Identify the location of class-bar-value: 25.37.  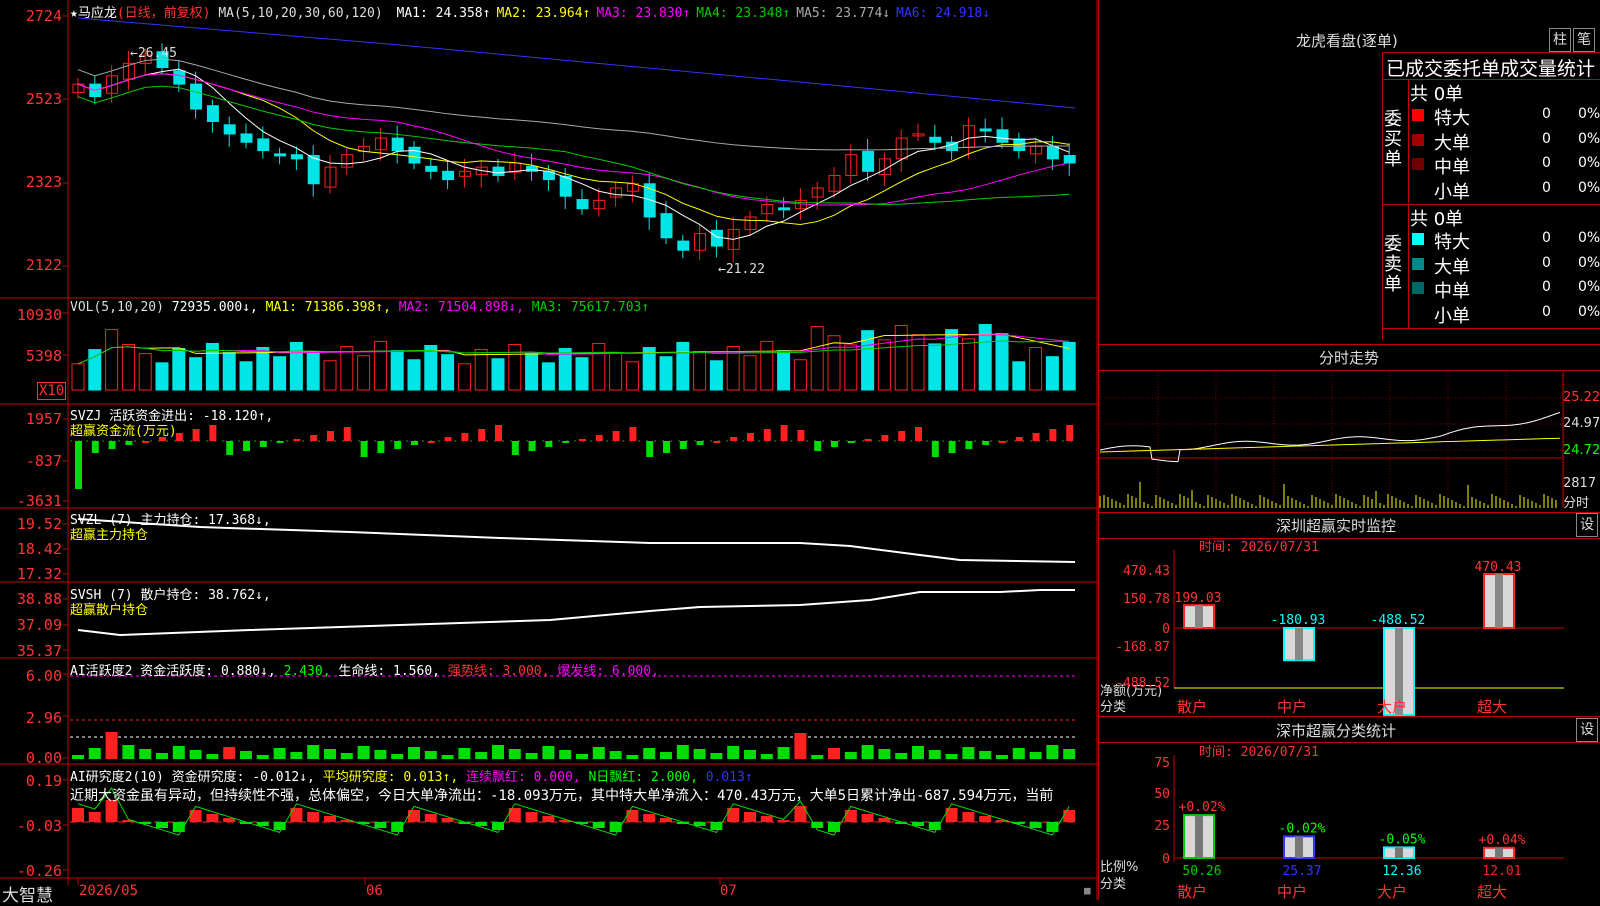
(1301, 871).